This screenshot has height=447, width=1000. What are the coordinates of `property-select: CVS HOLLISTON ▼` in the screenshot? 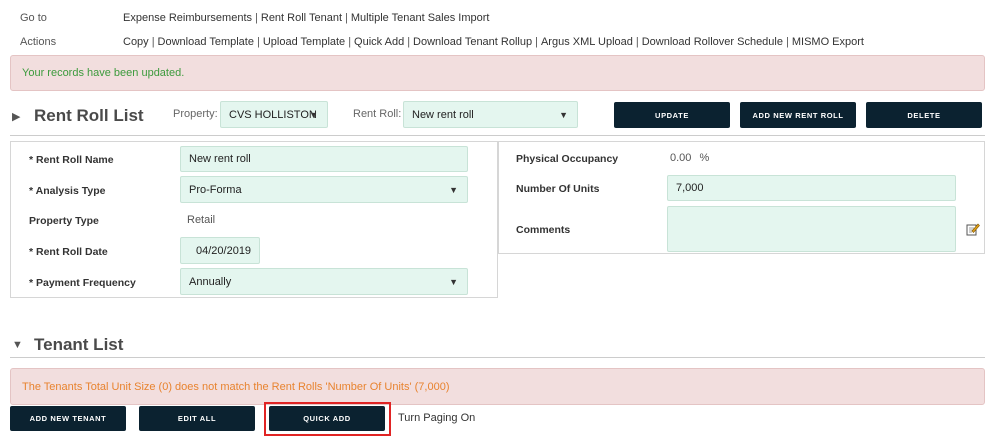 It's located at (274, 114).